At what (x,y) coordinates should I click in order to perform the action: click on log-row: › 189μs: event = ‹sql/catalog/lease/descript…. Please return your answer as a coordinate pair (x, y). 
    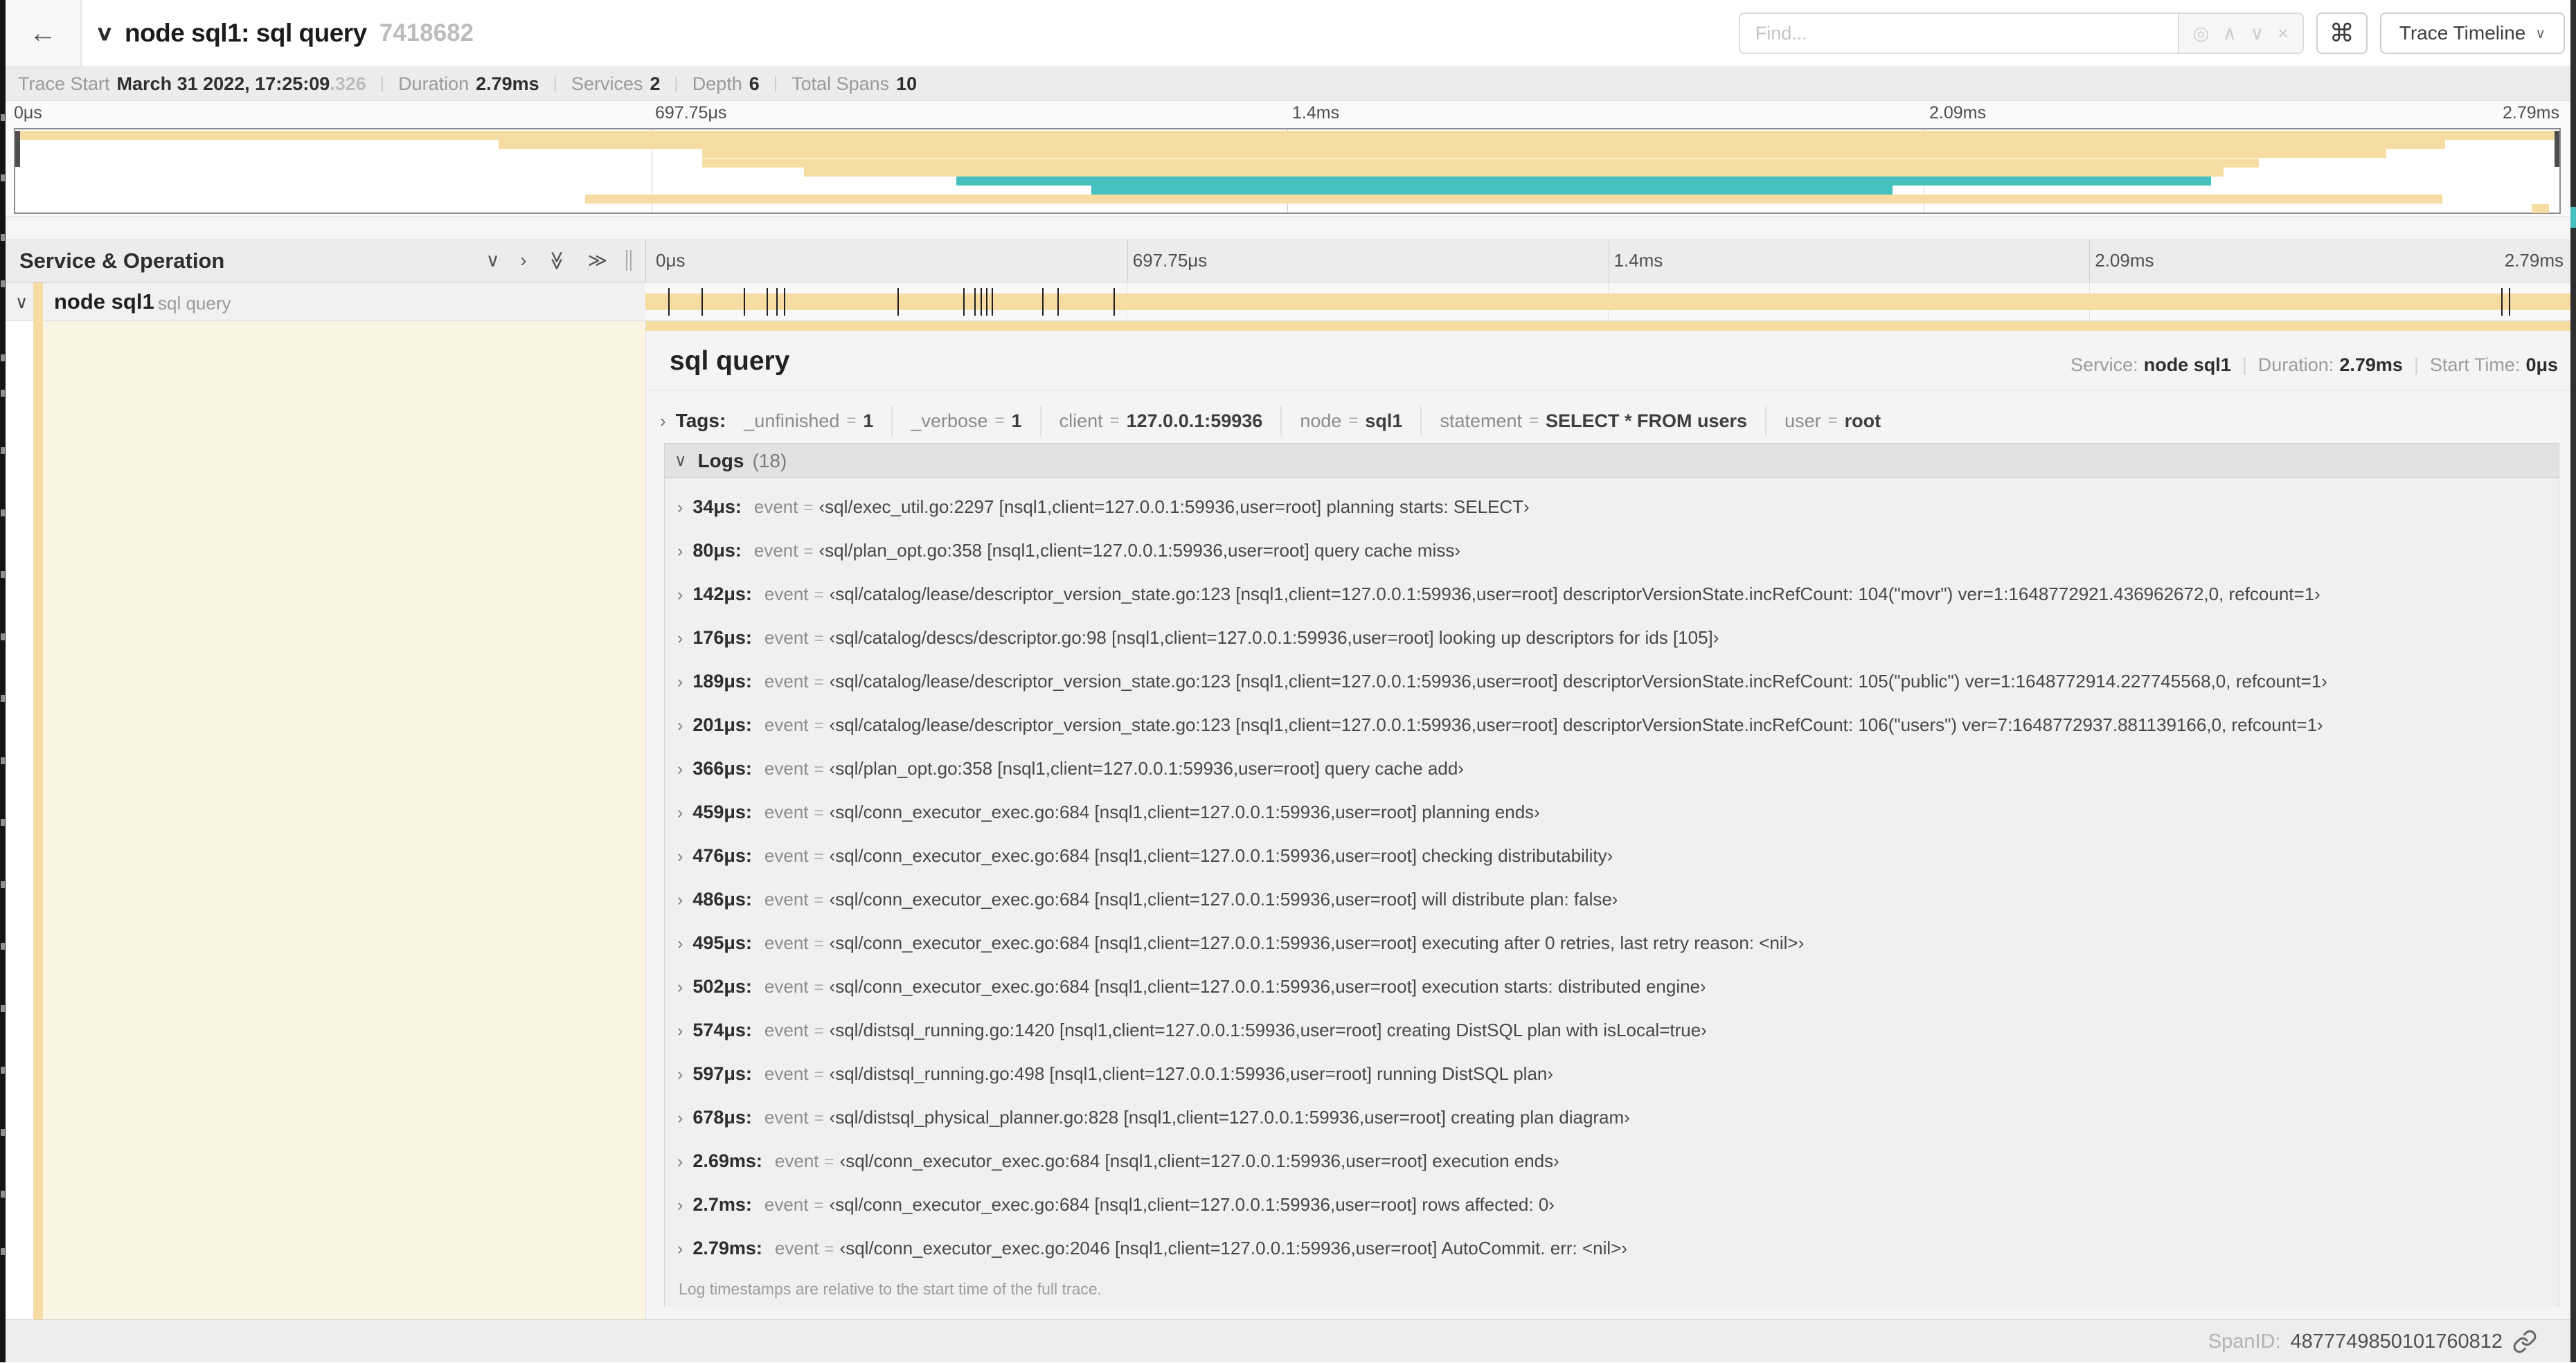
    Looking at the image, I should click on (1612, 681).